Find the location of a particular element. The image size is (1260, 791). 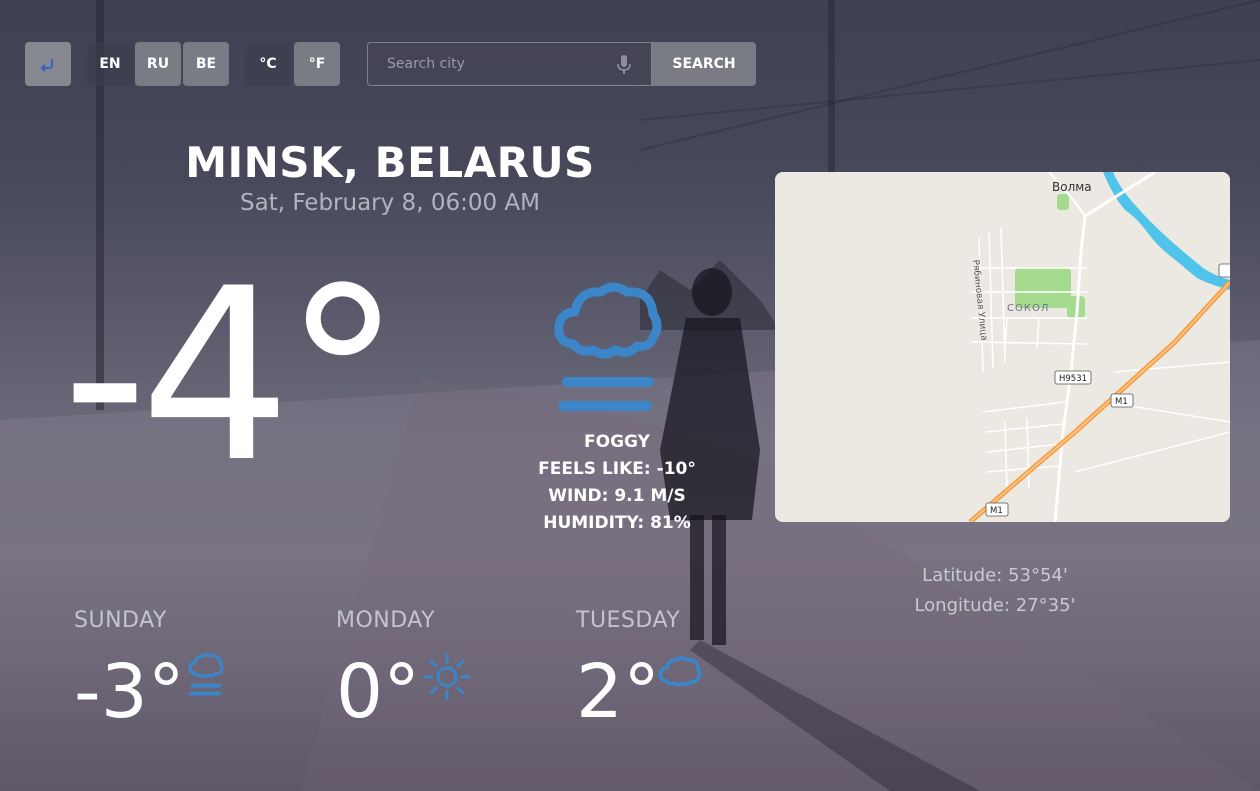

longitude: Longitude: 27°35' is located at coordinates (995, 605).